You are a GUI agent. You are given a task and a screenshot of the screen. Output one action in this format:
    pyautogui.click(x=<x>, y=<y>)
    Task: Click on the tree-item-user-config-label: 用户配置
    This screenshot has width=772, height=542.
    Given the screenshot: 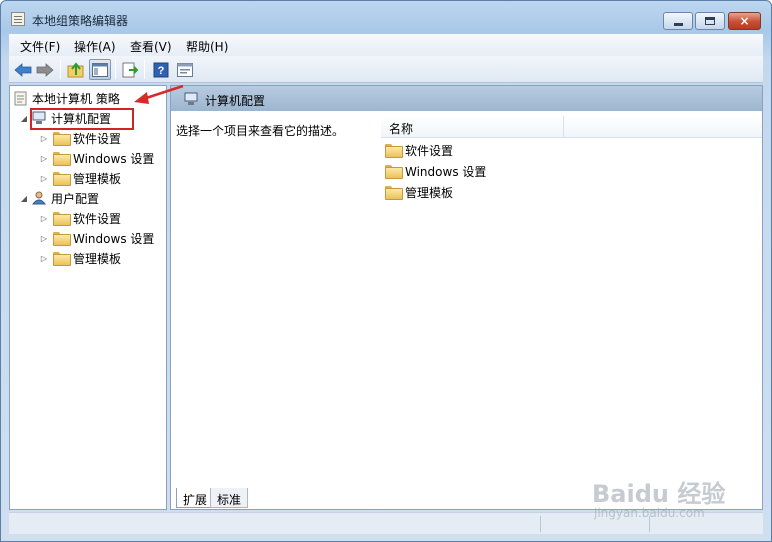 What is the action you would take?
    pyautogui.click(x=75, y=198)
    